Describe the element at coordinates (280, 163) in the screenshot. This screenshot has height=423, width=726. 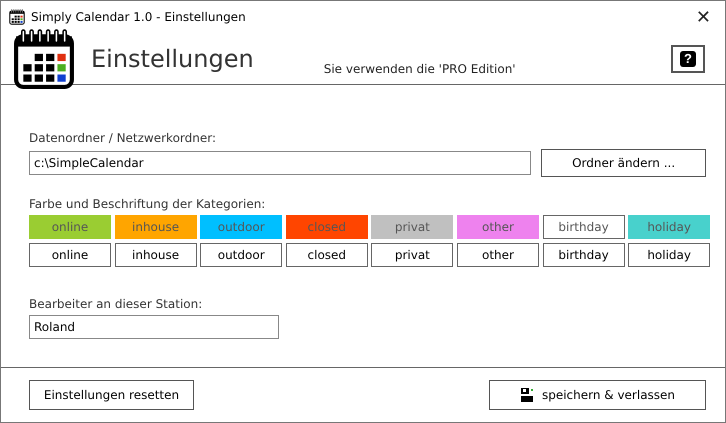
I see `folder-field: c:\SimpleCalendar` at that location.